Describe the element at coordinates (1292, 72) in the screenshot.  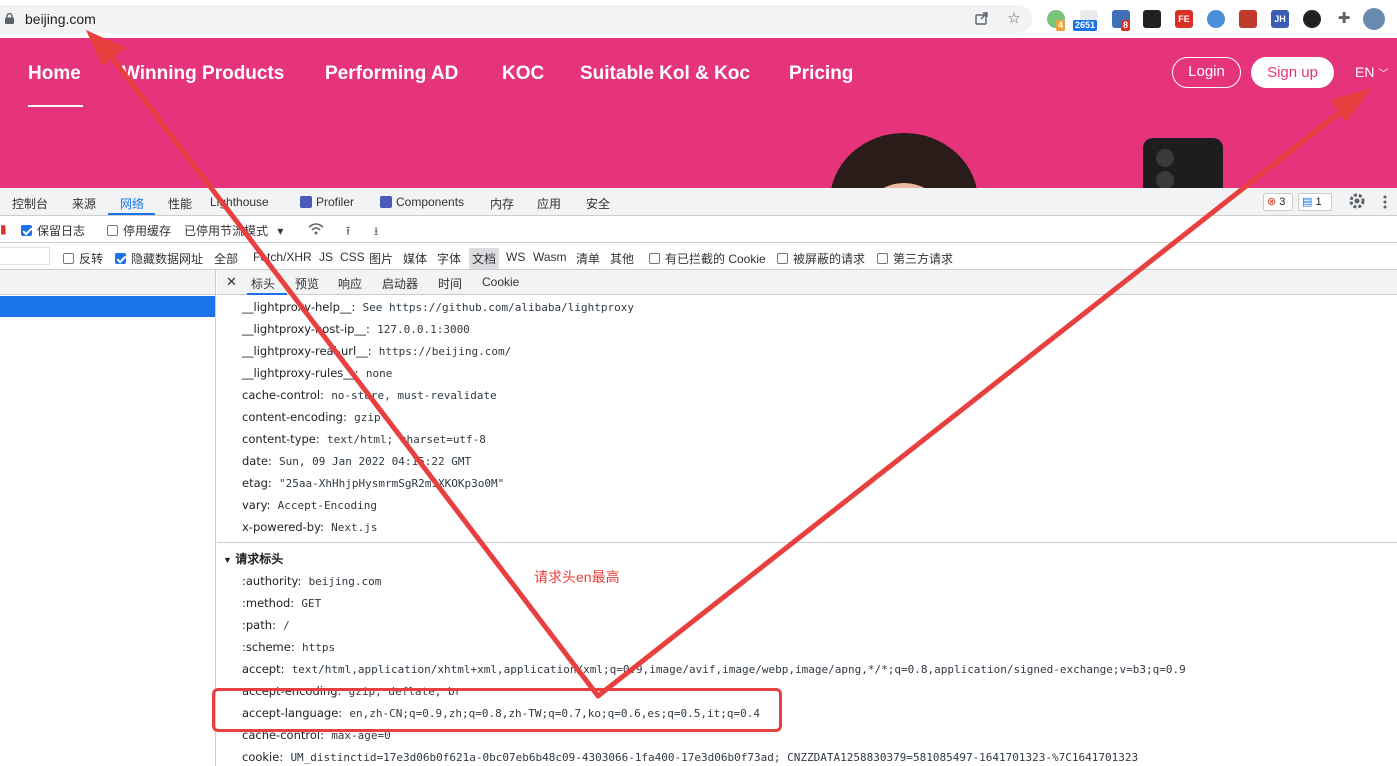
I see `signup-button: Sign up` at that location.